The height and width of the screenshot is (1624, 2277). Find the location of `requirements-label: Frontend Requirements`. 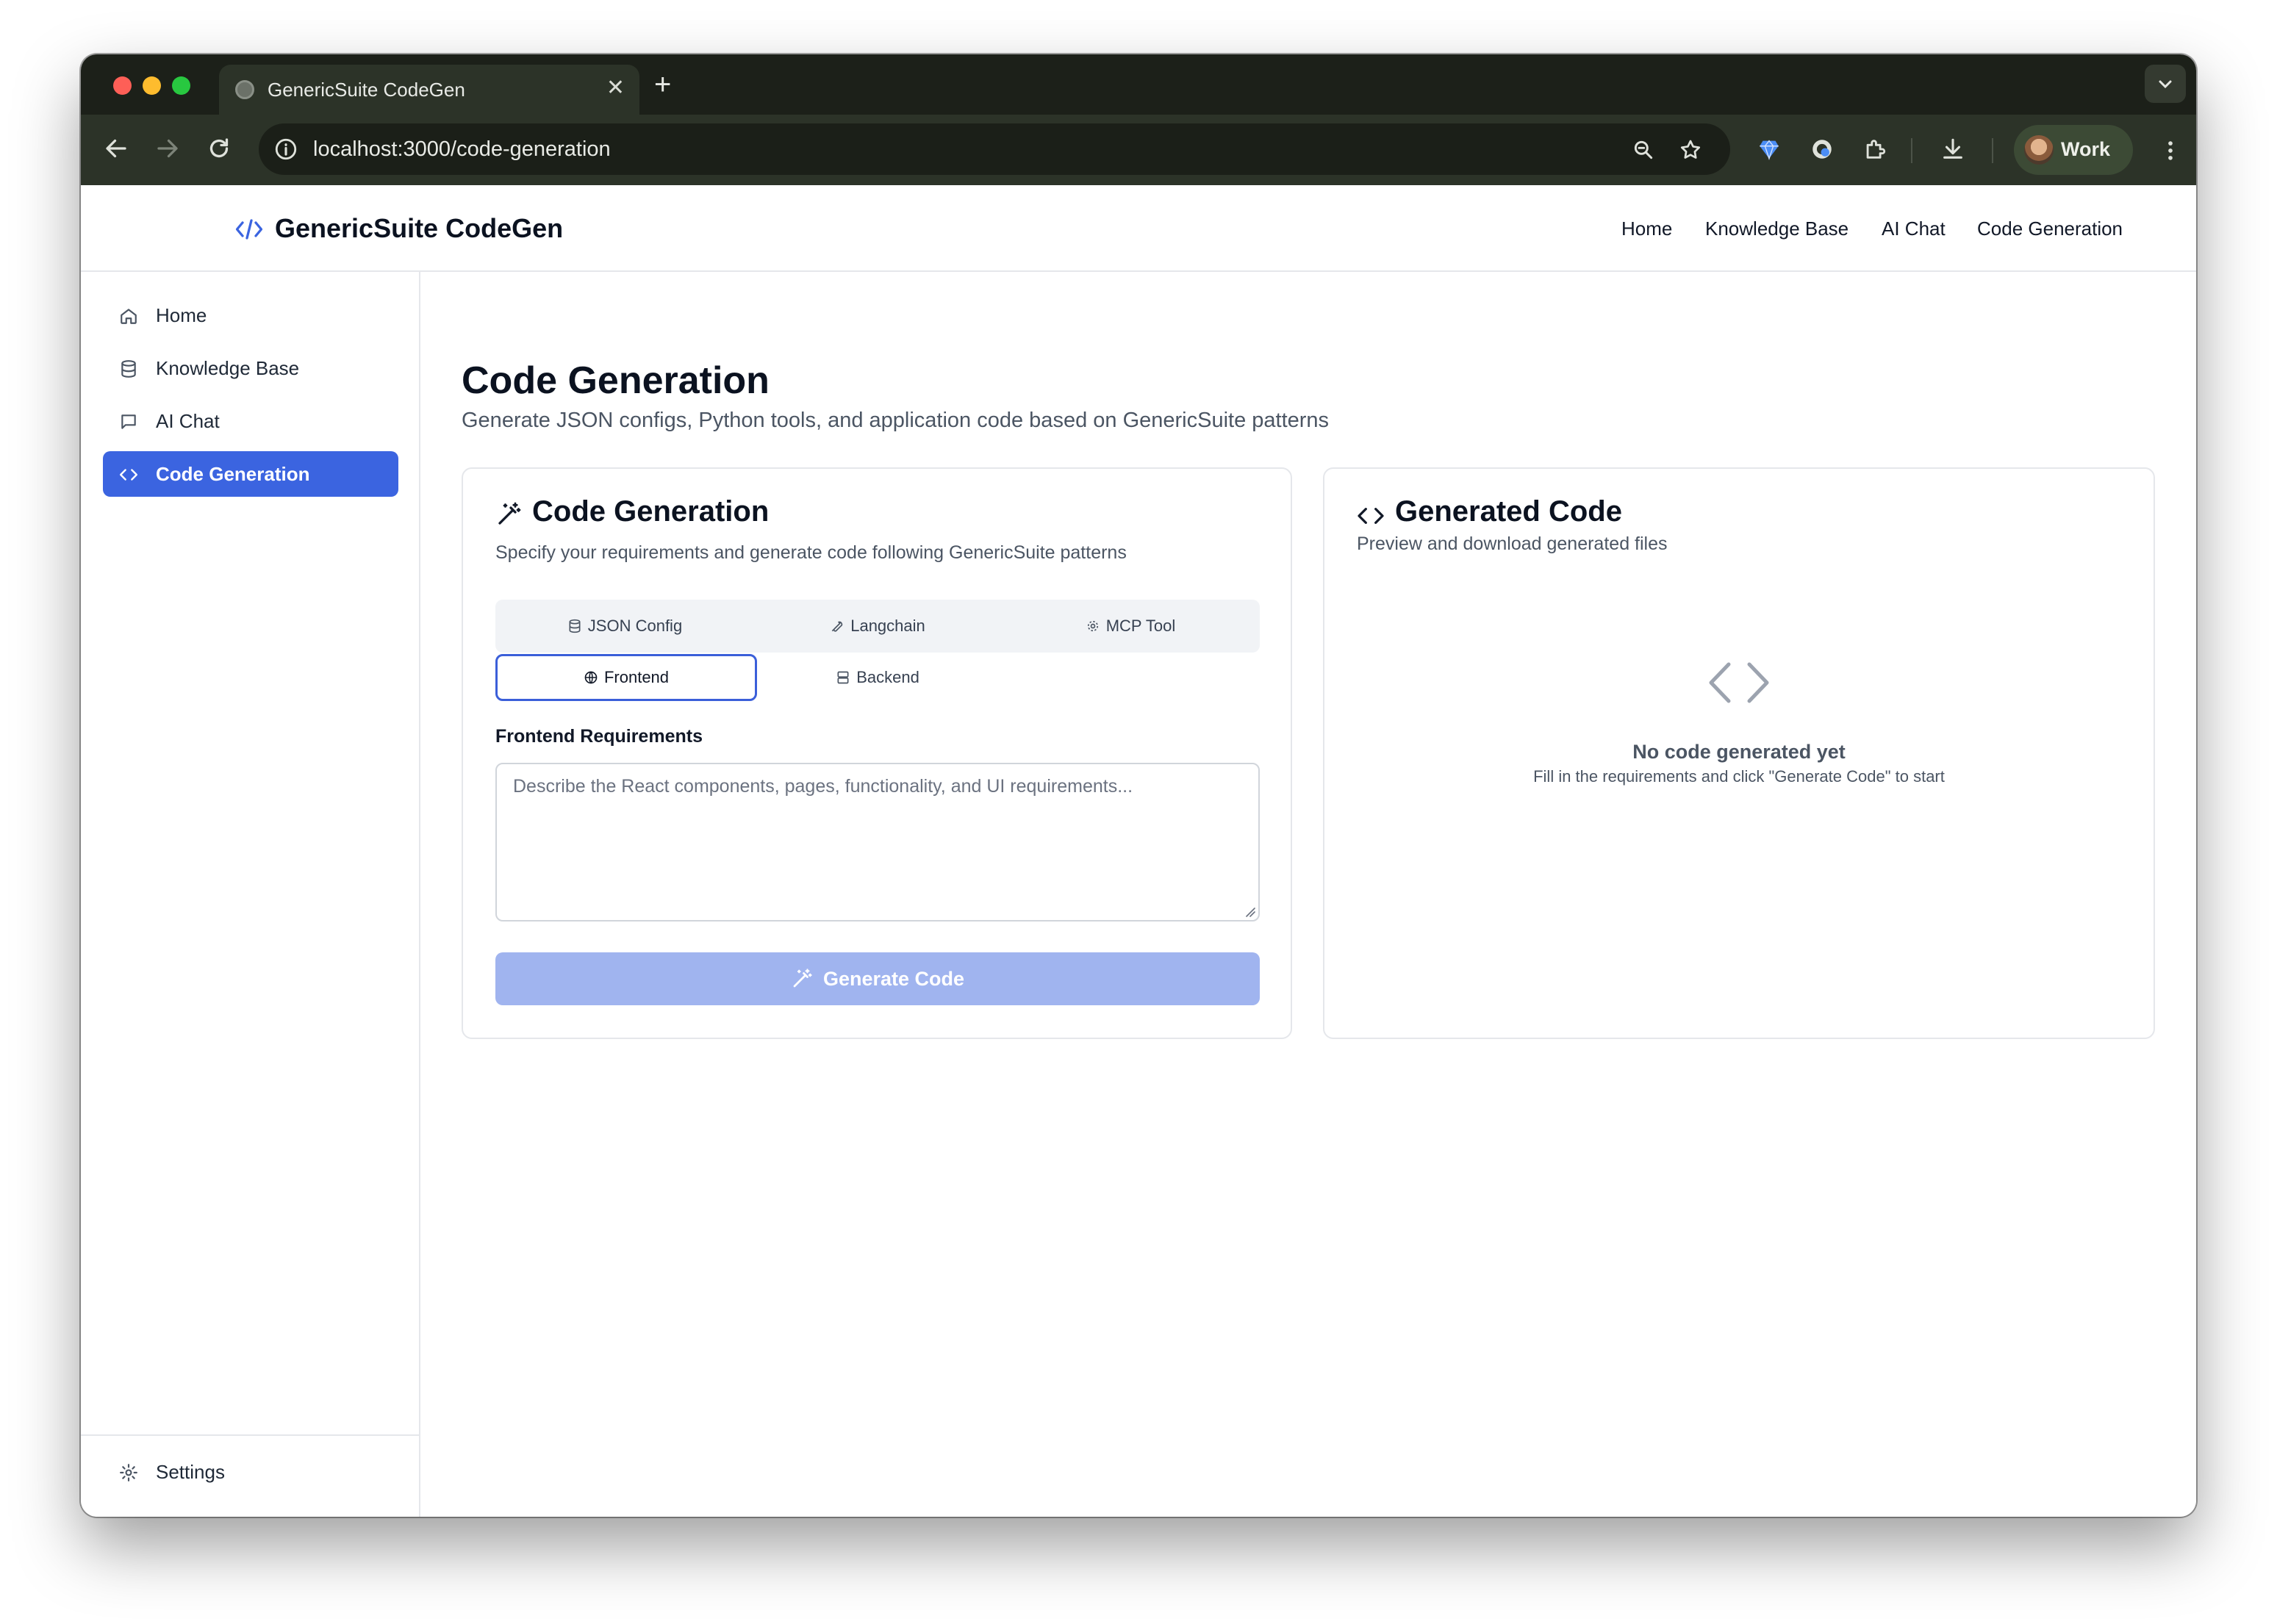

requirements-label: Frontend Requirements is located at coordinates (599, 736).